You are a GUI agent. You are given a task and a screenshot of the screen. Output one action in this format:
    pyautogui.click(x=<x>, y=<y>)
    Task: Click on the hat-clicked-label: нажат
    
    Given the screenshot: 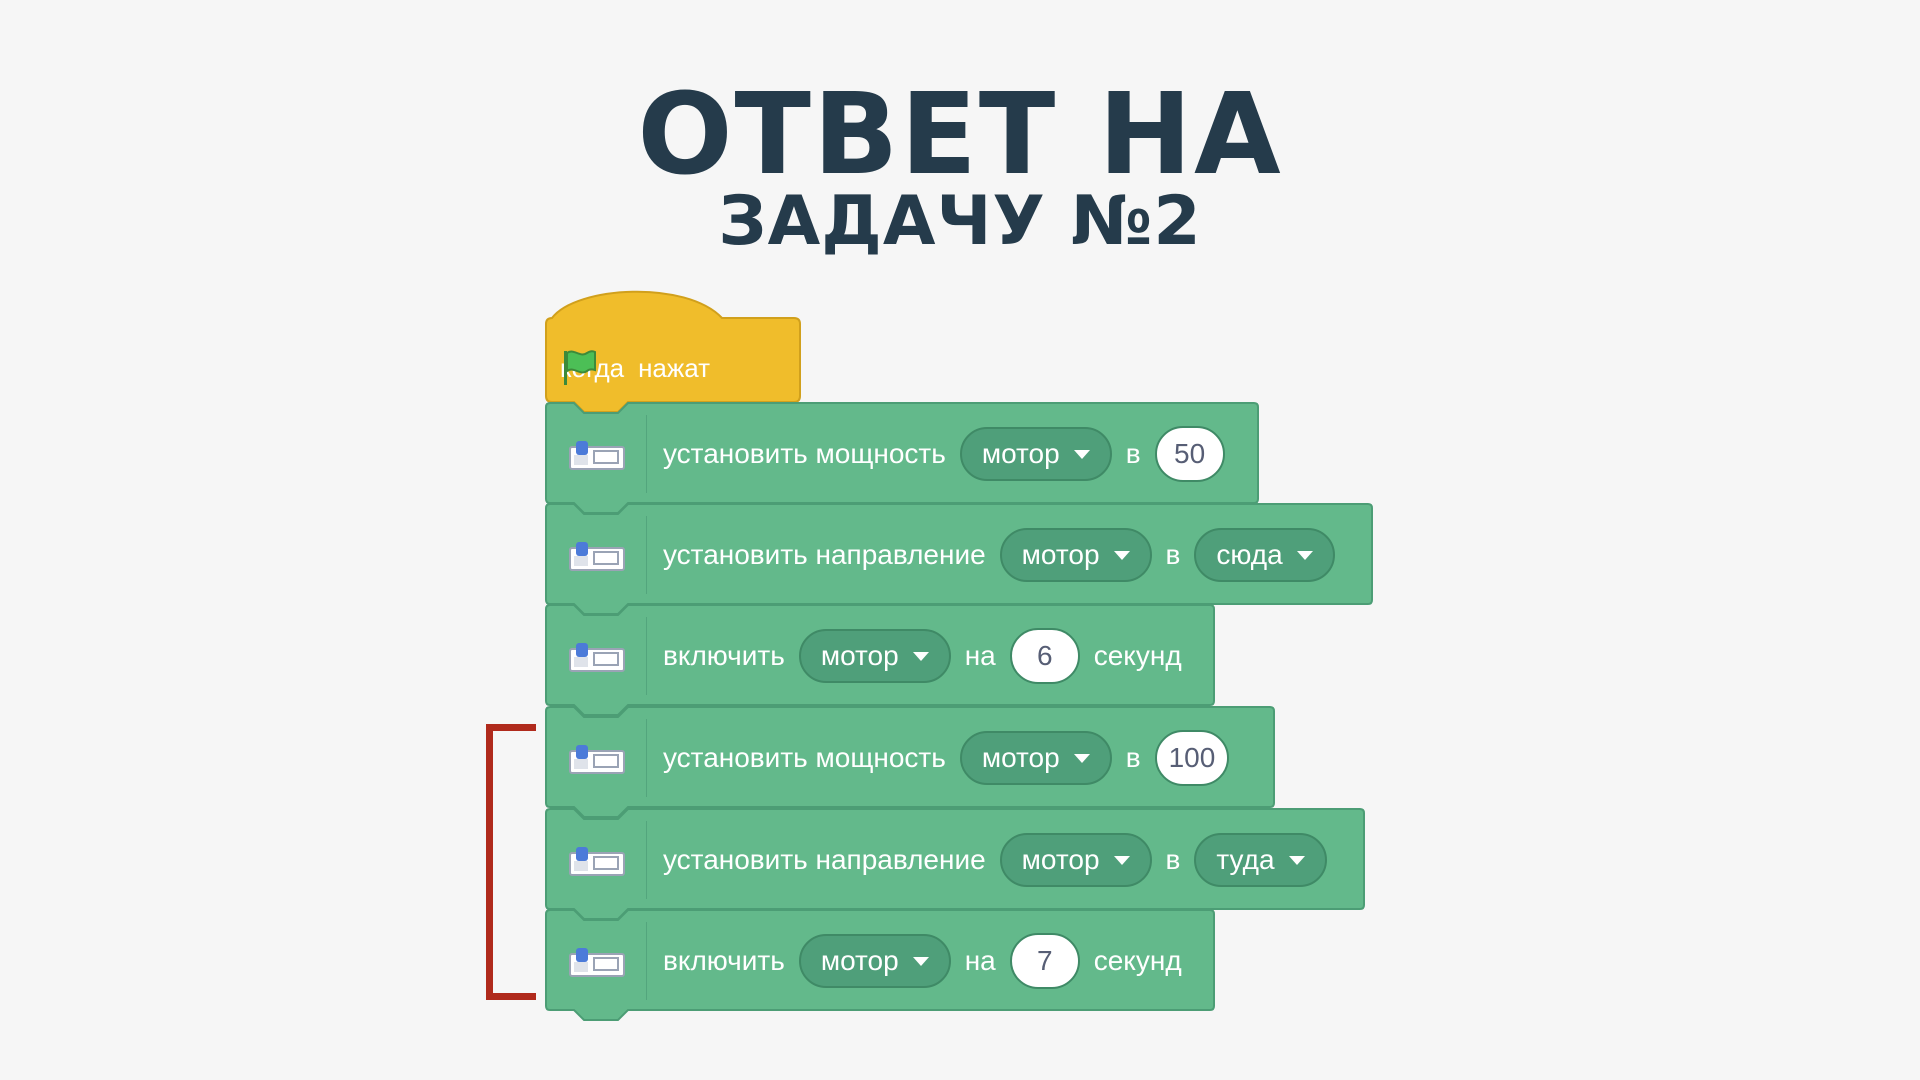 What is the action you would take?
    pyautogui.click(x=674, y=367)
    